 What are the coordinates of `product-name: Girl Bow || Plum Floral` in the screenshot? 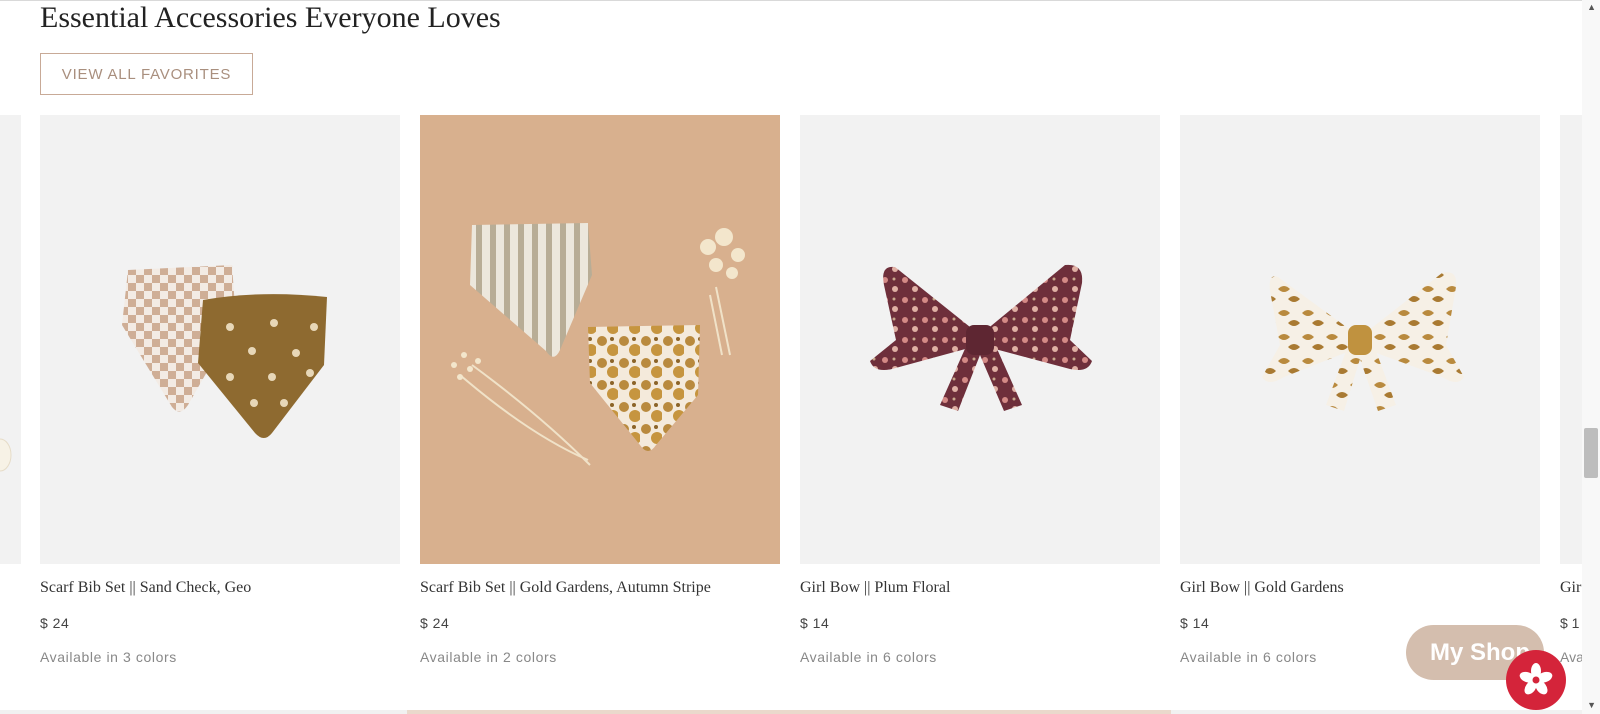 It's located at (875, 588).